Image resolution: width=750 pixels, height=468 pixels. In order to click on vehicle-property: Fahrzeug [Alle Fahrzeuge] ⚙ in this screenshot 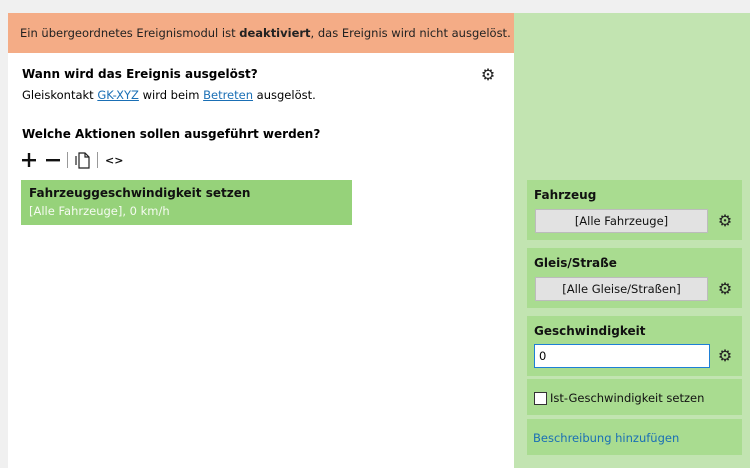, I will do `click(634, 210)`.